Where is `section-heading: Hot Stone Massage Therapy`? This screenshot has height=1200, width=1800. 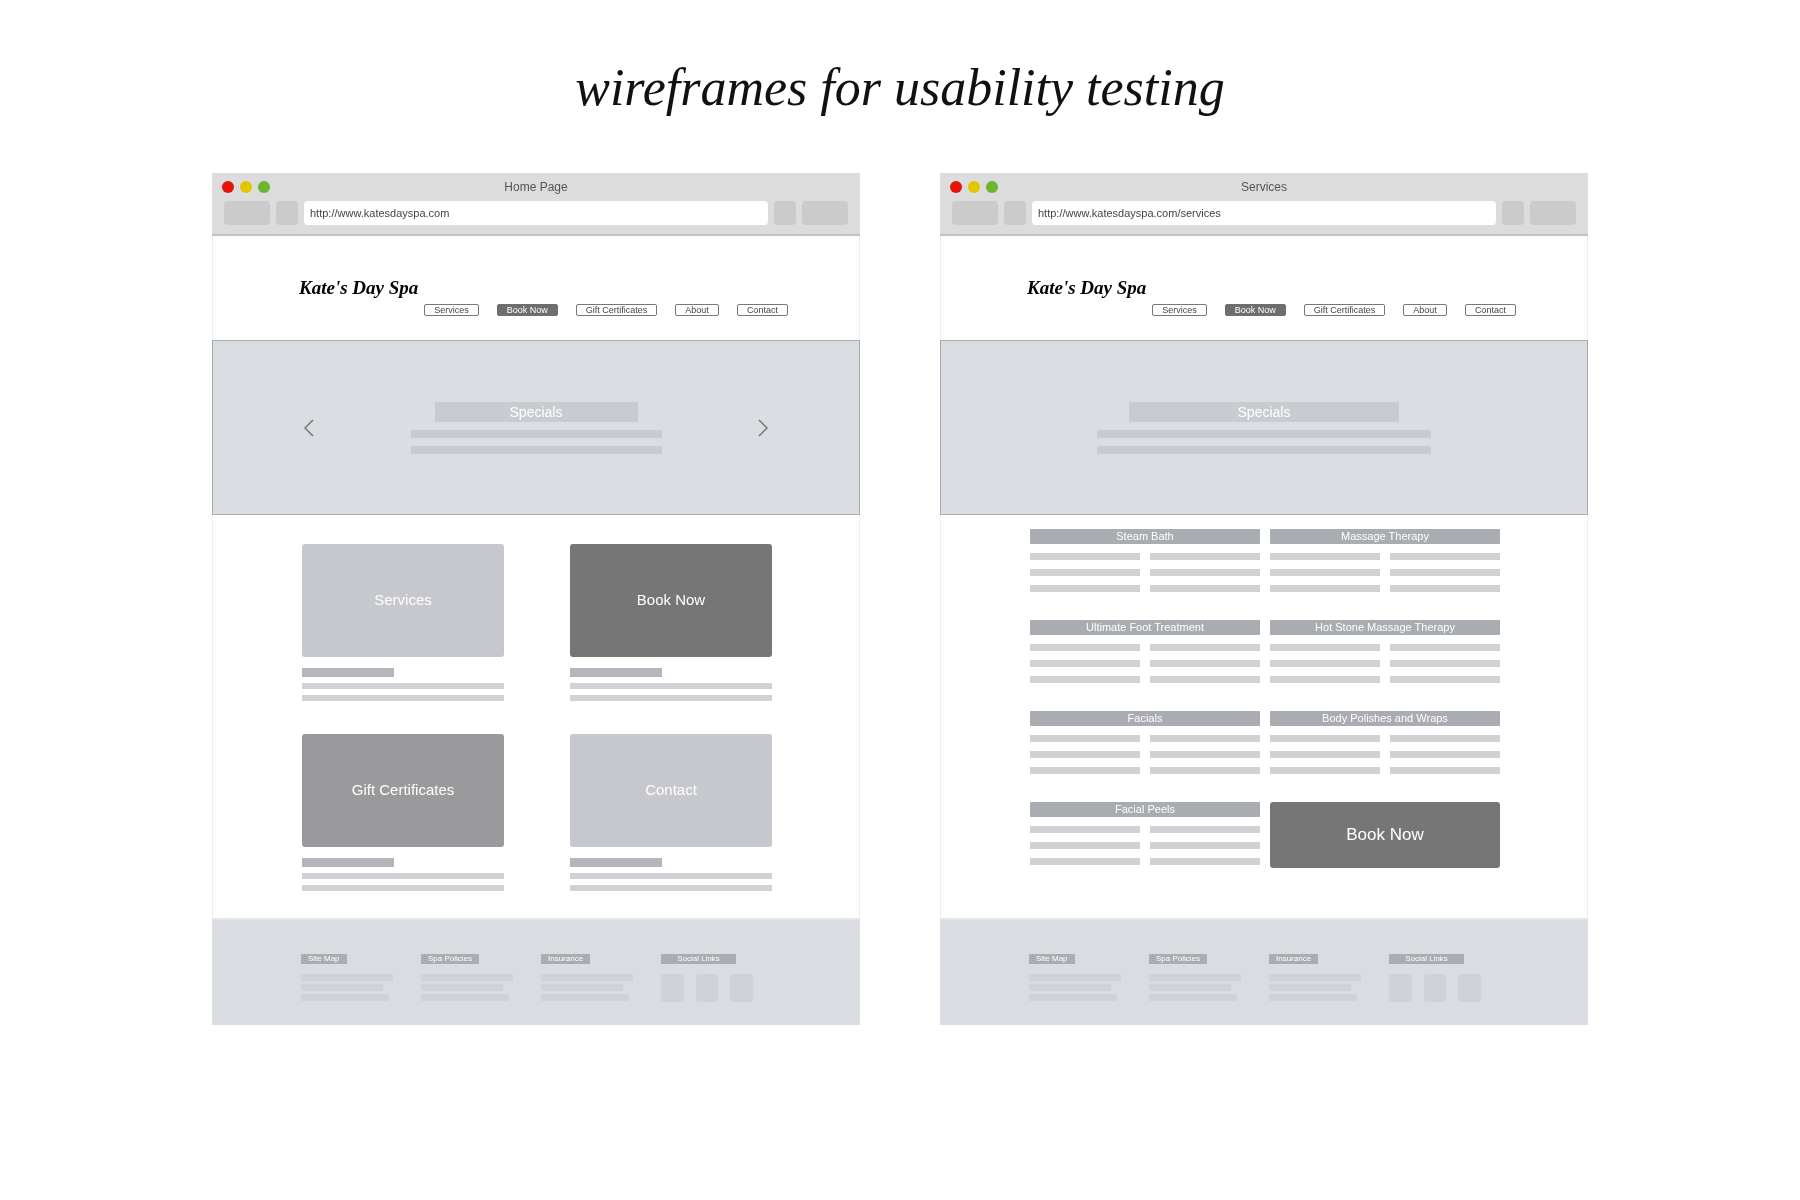
section-heading: Hot Stone Massage Therapy is located at coordinates (1385, 627).